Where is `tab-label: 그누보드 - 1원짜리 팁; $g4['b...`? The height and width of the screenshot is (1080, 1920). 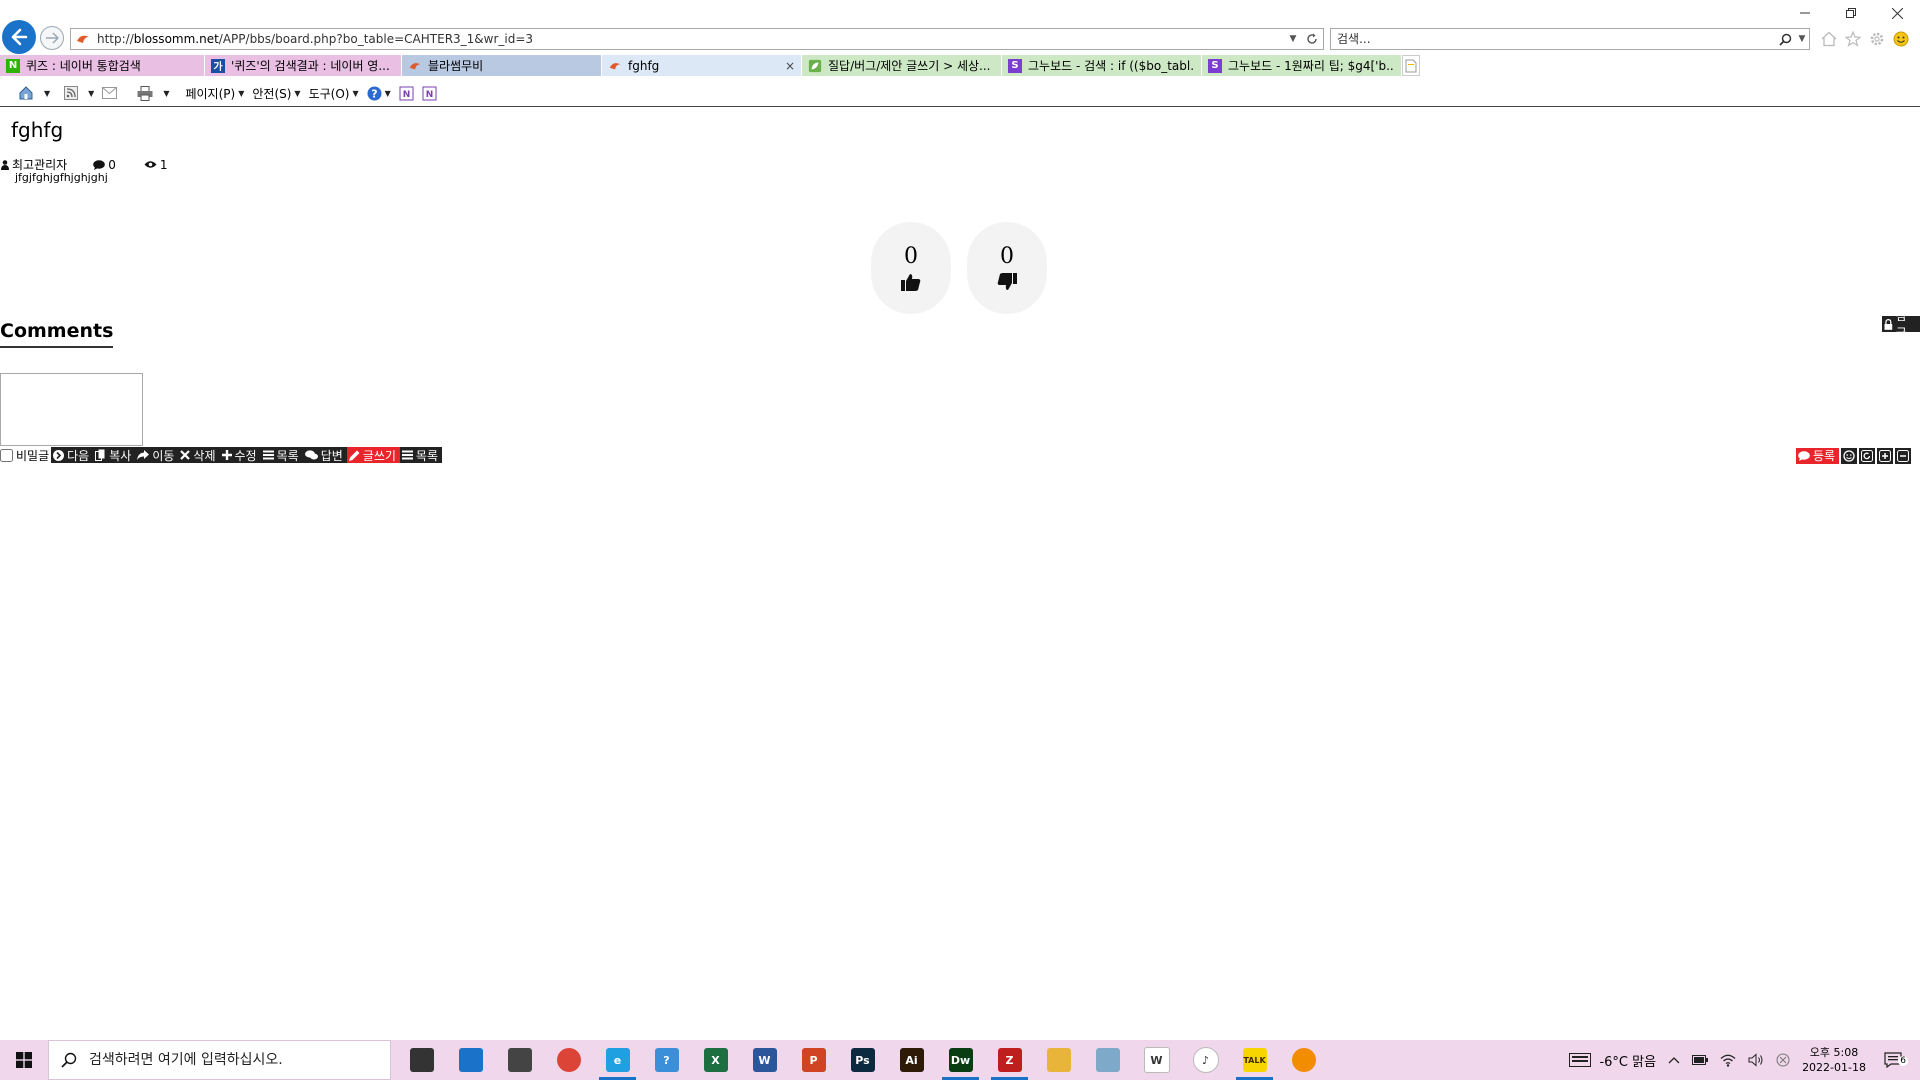
tab-label: 그누보드 - 1원짜리 팁; $g4['b... is located at coordinates (1311, 66).